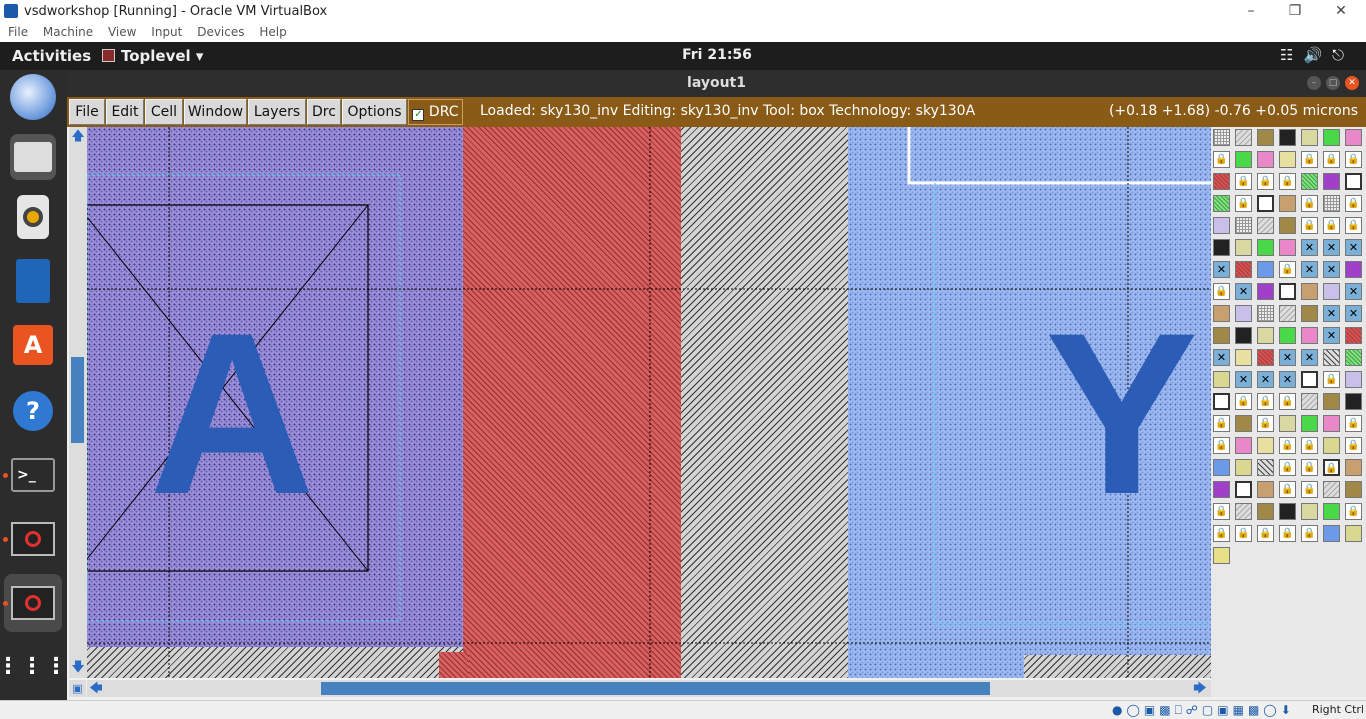 Image resolution: width=1366 pixels, height=719 pixels. I want to click on vertical-scrollbar: 🡅 🡇, so click(78, 402).